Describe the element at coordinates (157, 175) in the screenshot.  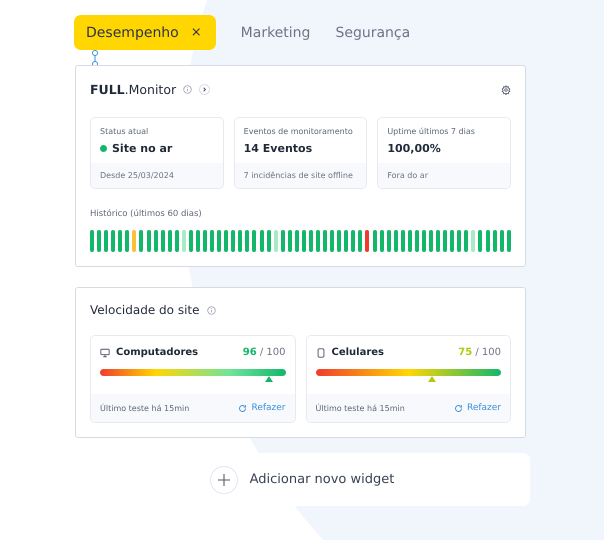
I see `stat-footer: Desde 25/03/2024` at that location.